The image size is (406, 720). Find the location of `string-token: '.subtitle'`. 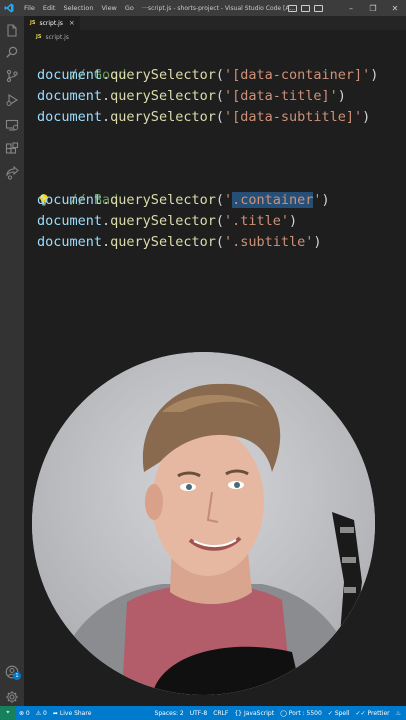

string-token: '.subtitle' is located at coordinates (268, 242).